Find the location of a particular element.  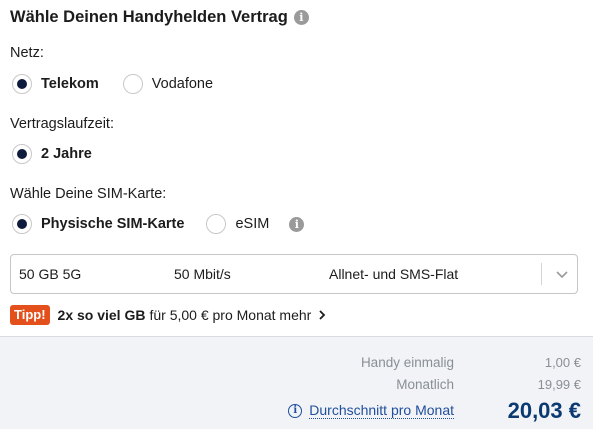

network-label: Netz: is located at coordinates (27, 53).